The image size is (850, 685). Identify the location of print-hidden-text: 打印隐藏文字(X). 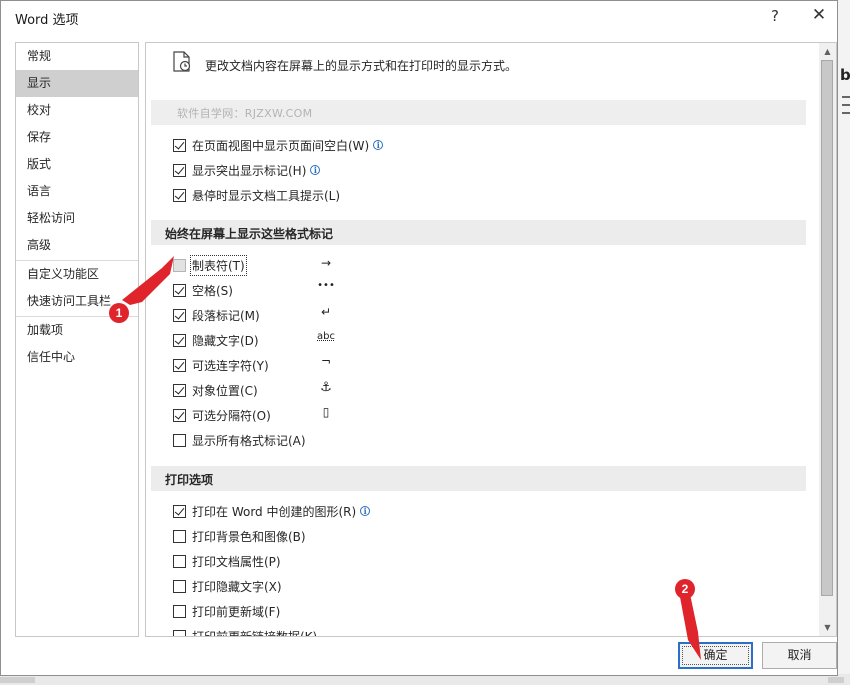
(227, 586).